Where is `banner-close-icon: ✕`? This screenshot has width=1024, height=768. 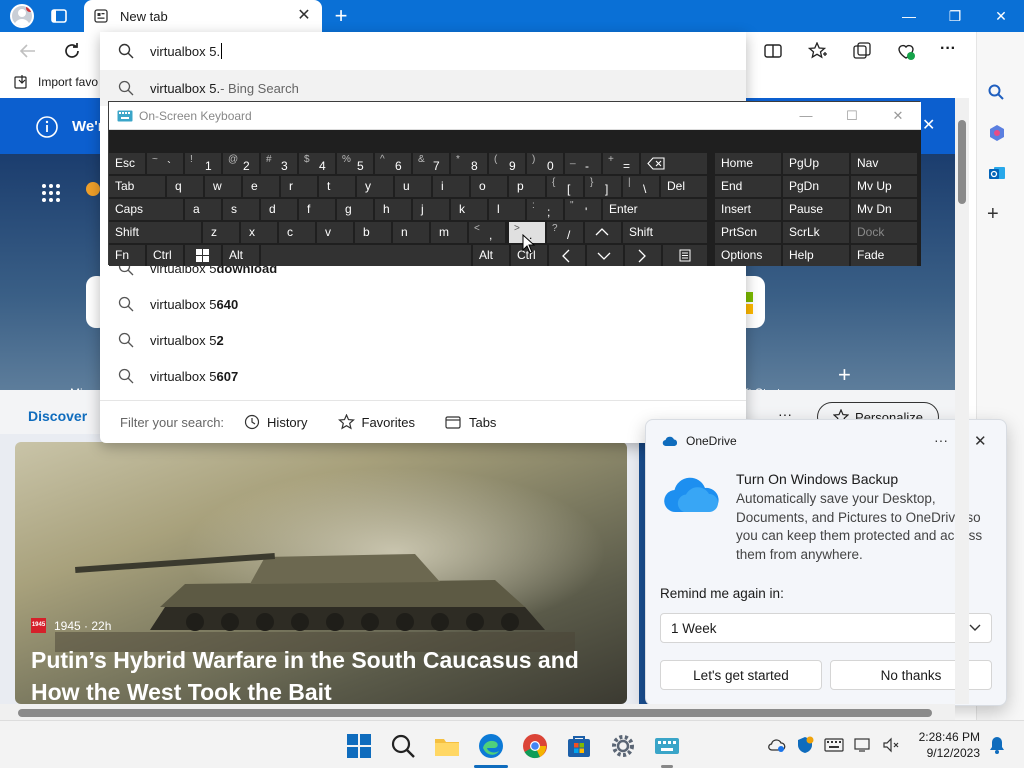 banner-close-icon: ✕ is located at coordinates (928, 125).